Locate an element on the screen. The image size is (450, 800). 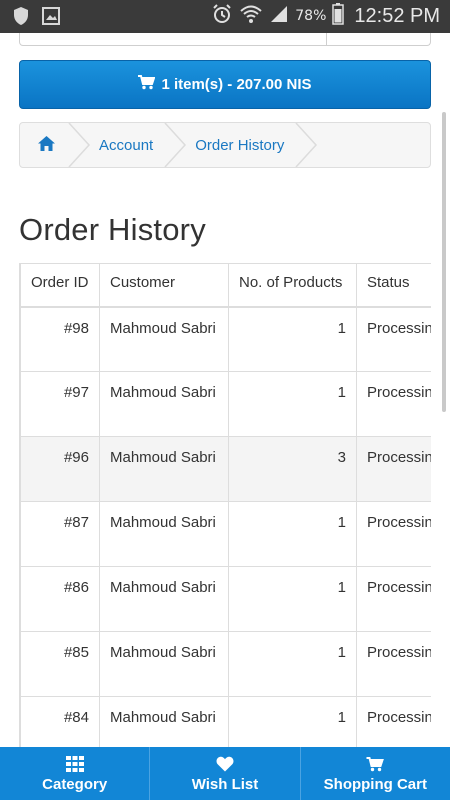
search-box is located at coordinates (225, 39).